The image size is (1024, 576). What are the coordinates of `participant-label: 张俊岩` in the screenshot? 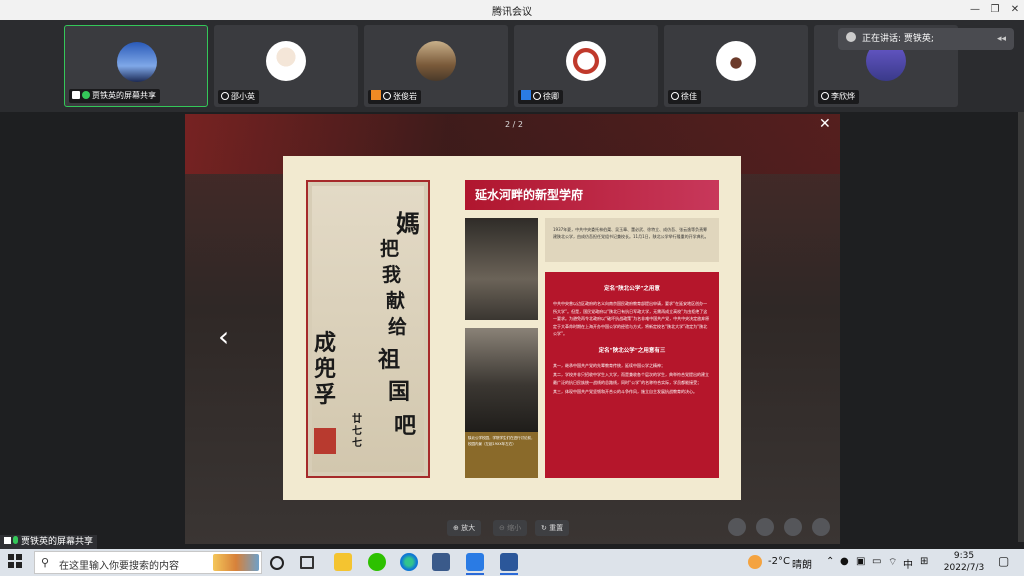 It's located at (394, 97).